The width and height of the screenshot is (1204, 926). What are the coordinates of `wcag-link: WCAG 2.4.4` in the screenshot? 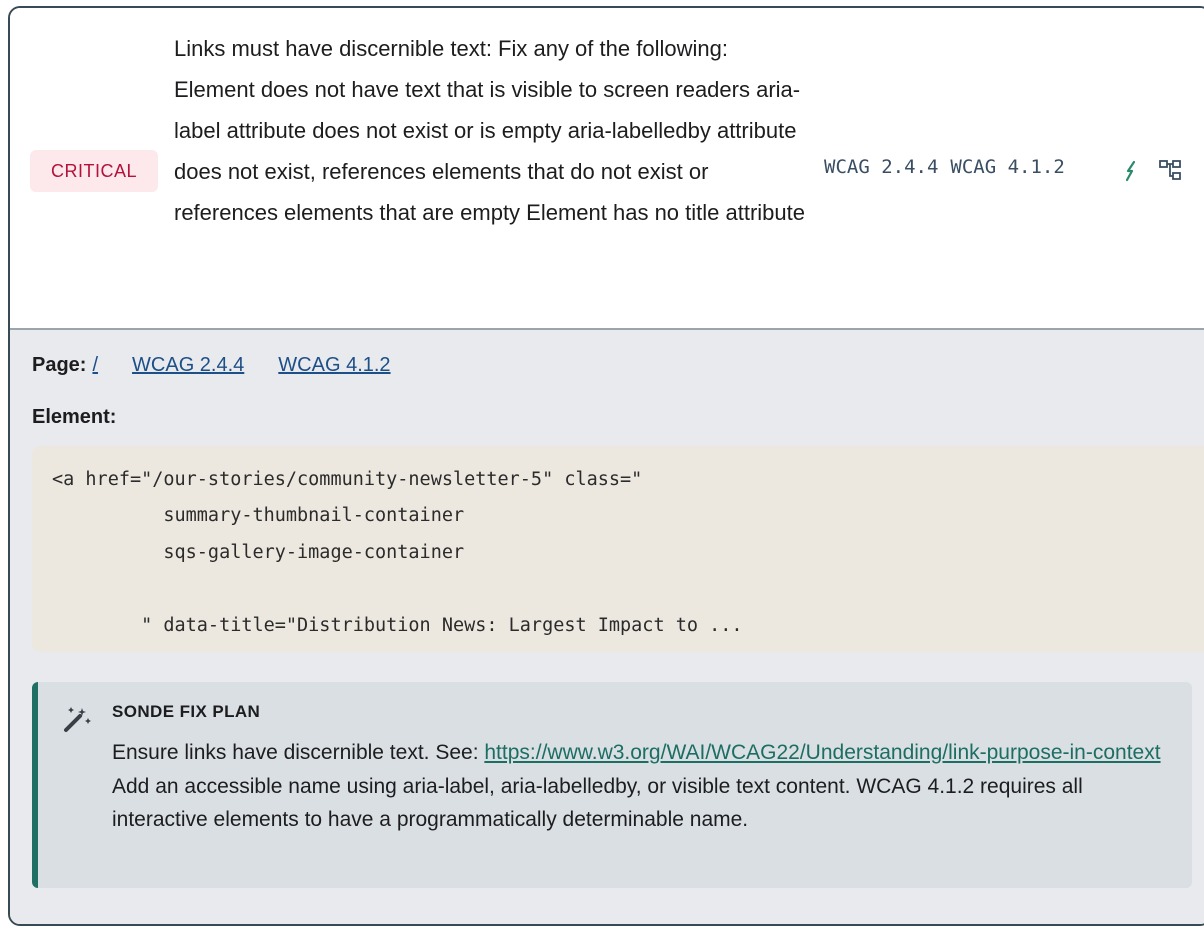 It's located at (188, 365).